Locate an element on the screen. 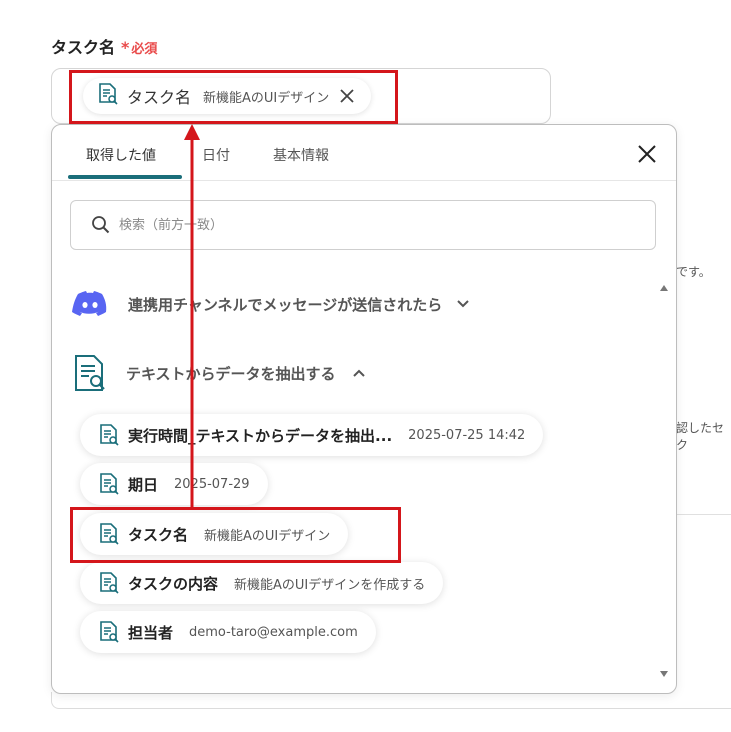 The width and height of the screenshot is (731, 732). required-text: 必須 is located at coordinates (144, 49).